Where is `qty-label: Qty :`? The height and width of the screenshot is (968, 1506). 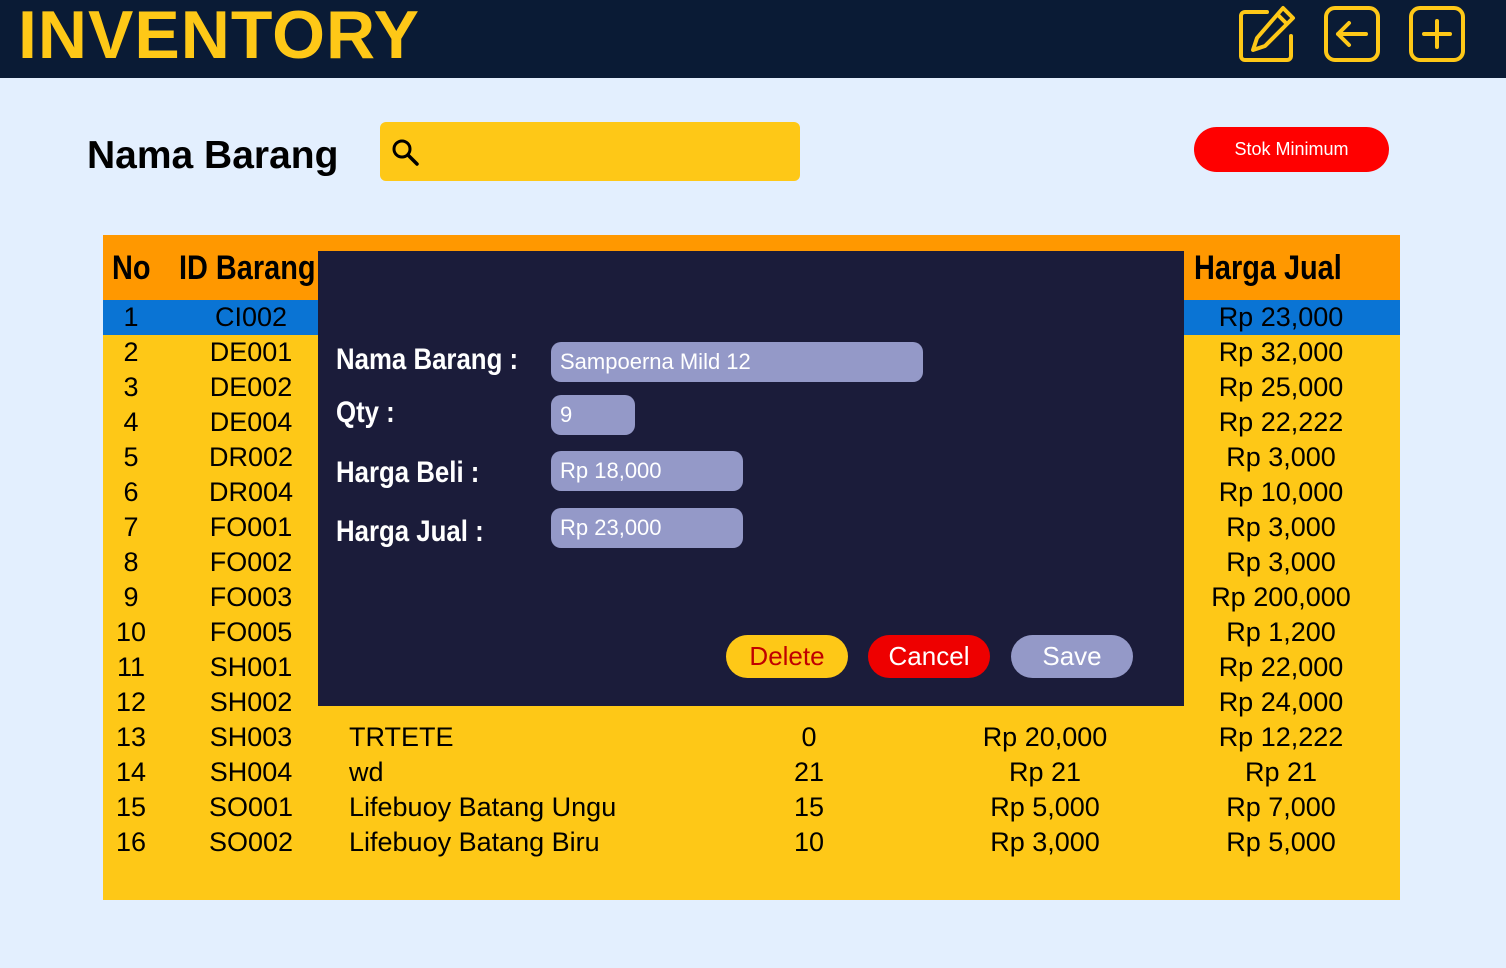 qty-label: Qty : is located at coordinates (365, 412).